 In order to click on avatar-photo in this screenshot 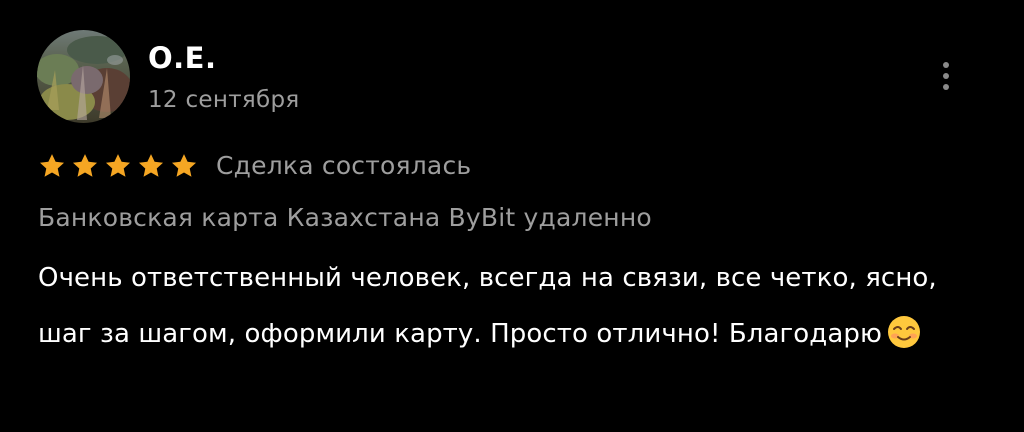, I will do `click(83, 76)`.